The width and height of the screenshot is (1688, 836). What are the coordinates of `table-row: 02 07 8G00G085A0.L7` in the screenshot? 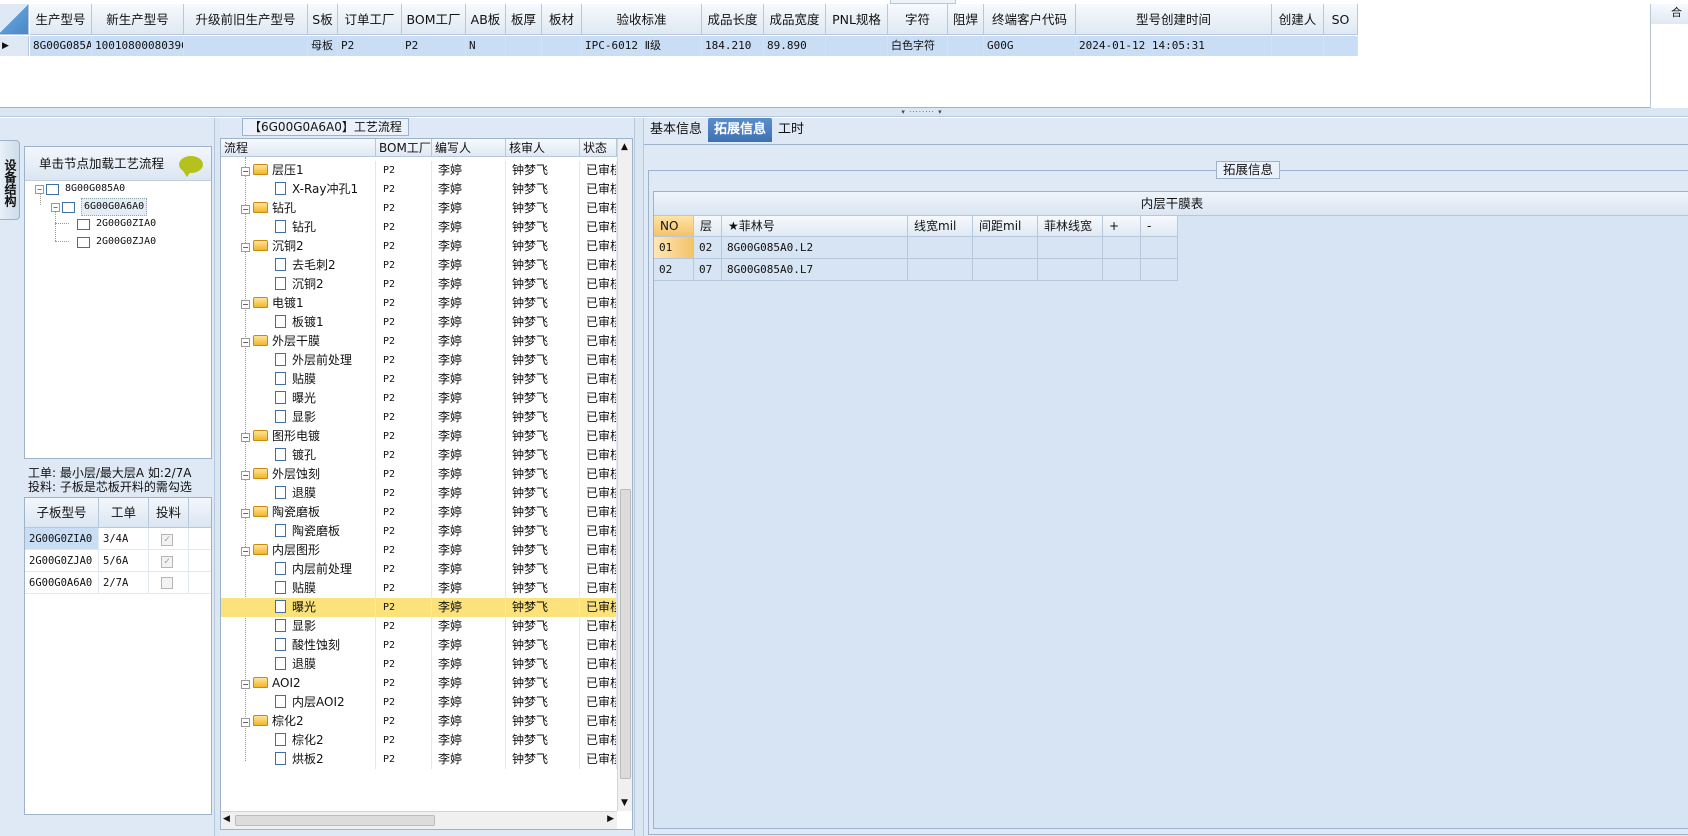 It's located at (916, 270).